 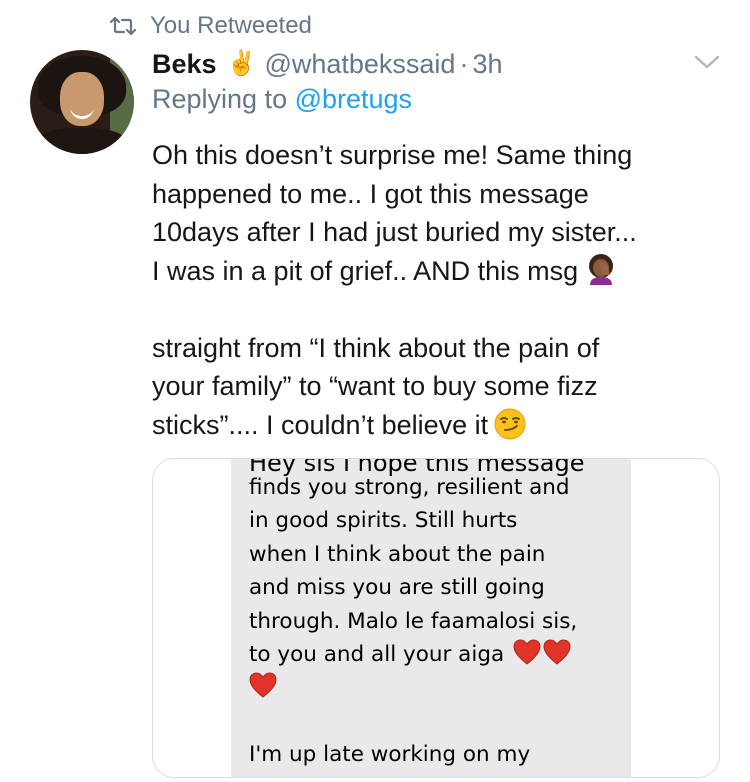 I want to click on retweet-context: You Retweeted, so click(x=211, y=26).